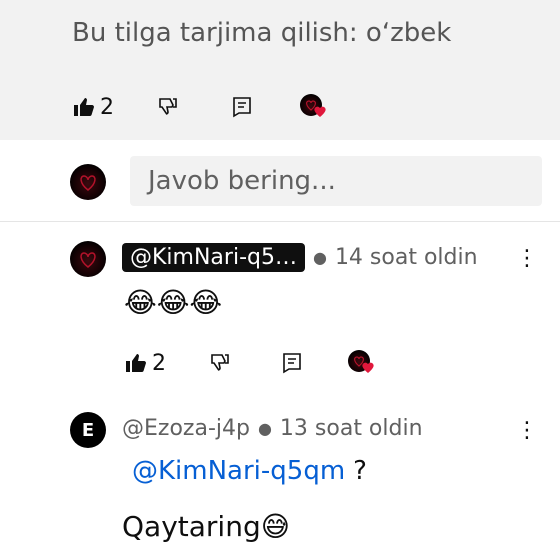  Describe the element at coordinates (88, 430) in the screenshot. I see `reply-avatar: E` at that location.